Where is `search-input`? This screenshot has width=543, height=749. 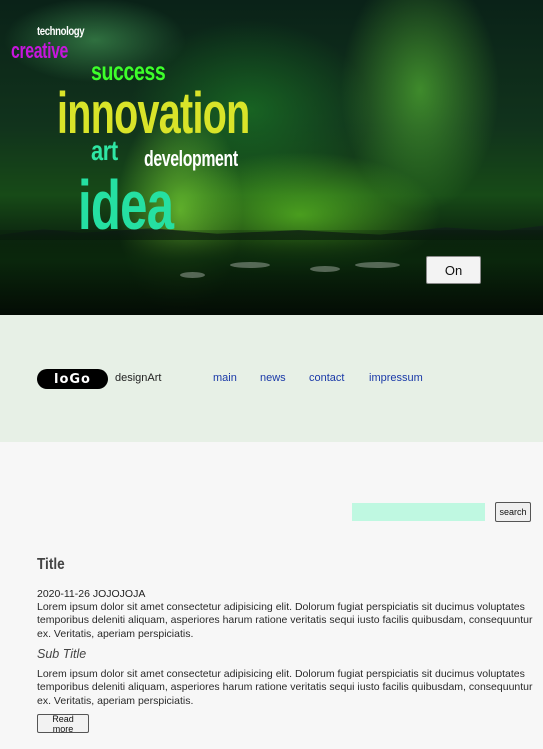 search-input is located at coordinates (418, 512).